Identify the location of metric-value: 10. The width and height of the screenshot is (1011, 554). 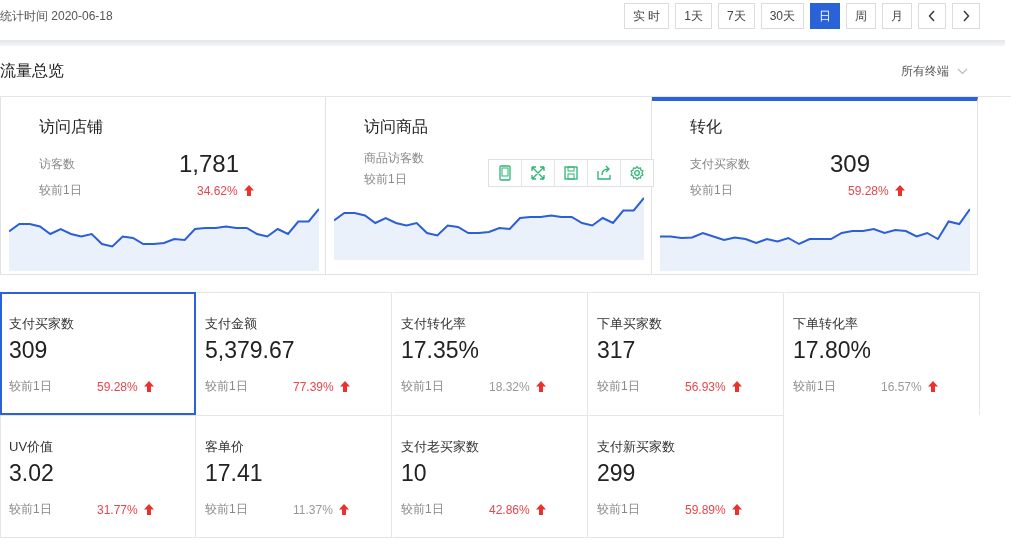
(414, 473).